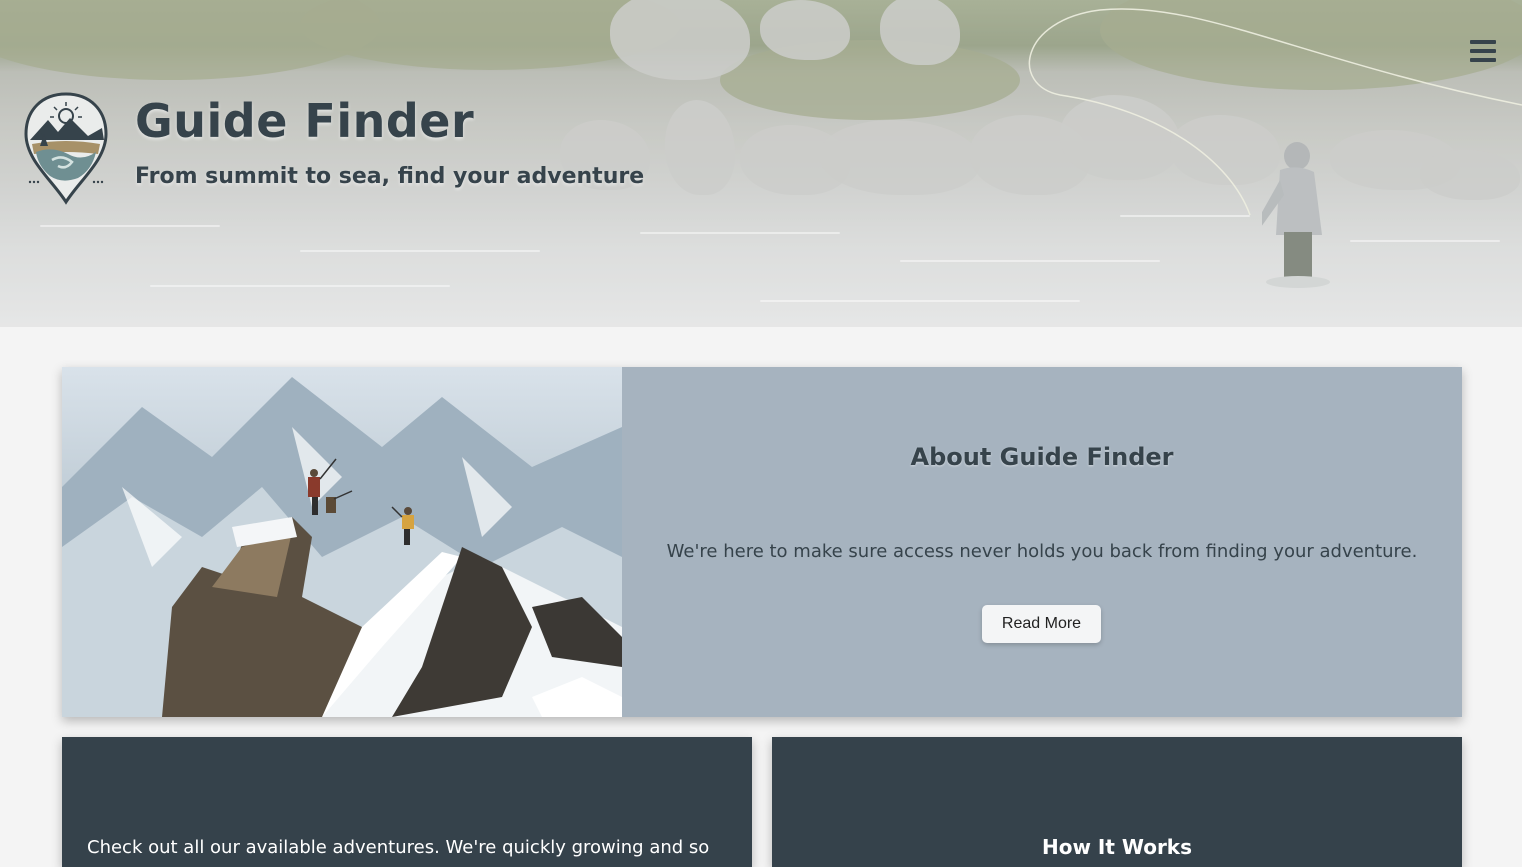 This screenshot has width=1522, height=867. What do you see at coordinates (390, 176) in the screenshot?
I see `site-tagline: From summit to sea, find your adventure` at bounding box center [390, 176].